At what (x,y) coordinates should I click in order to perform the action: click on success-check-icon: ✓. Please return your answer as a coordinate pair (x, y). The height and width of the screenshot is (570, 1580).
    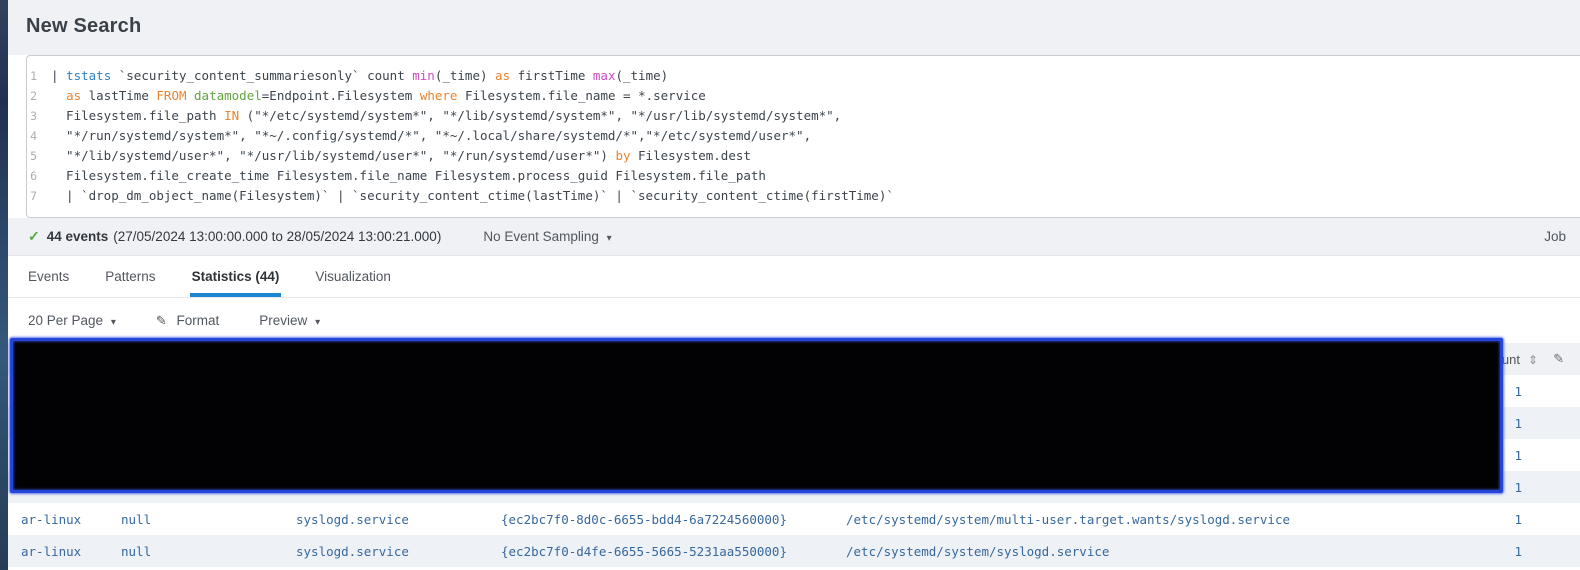
    Looking at the image, I should click on (34, 236).